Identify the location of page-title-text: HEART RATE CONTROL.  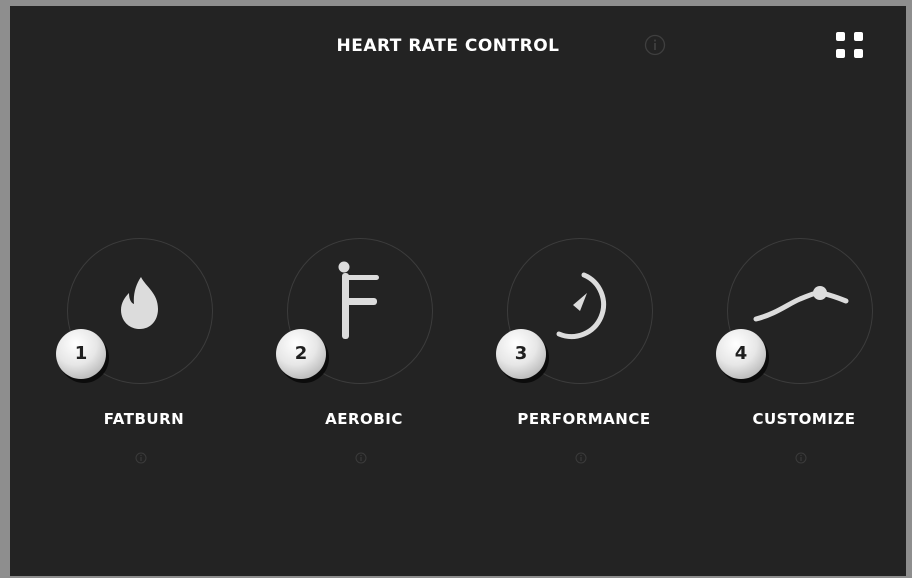
(448, 46).